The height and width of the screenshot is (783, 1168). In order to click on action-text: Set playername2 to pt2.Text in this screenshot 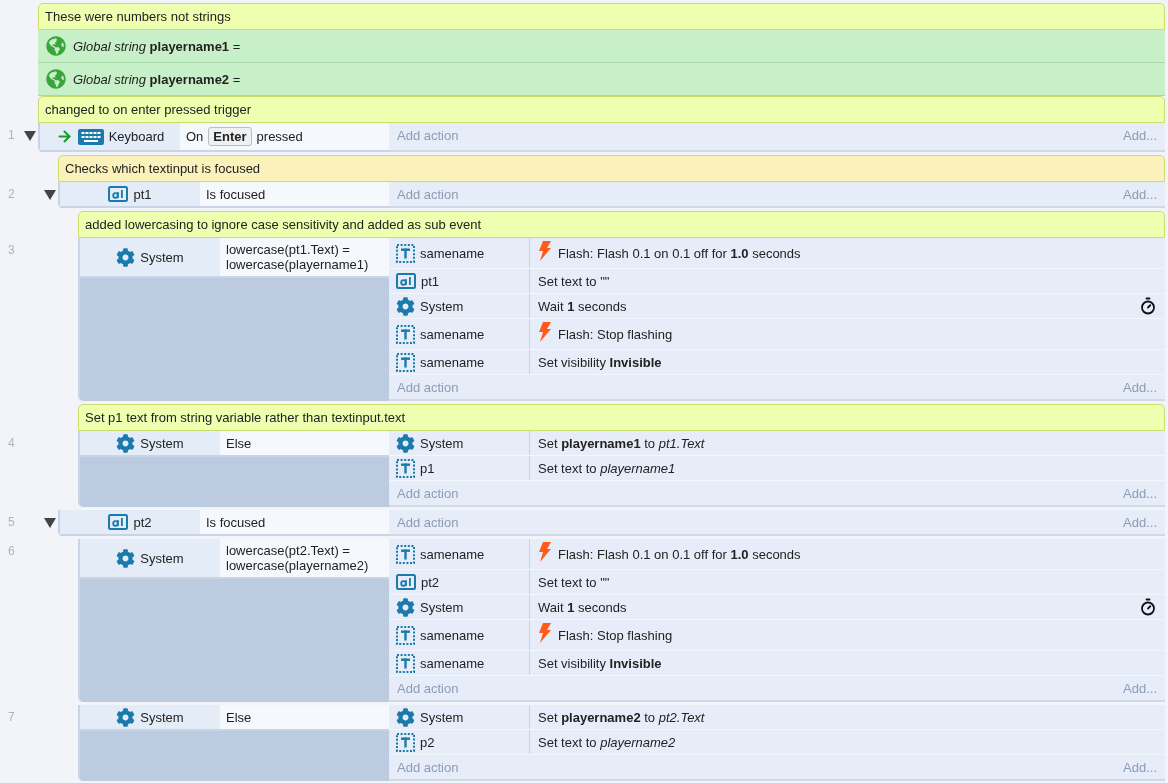, I will do `click(621, 717)`.